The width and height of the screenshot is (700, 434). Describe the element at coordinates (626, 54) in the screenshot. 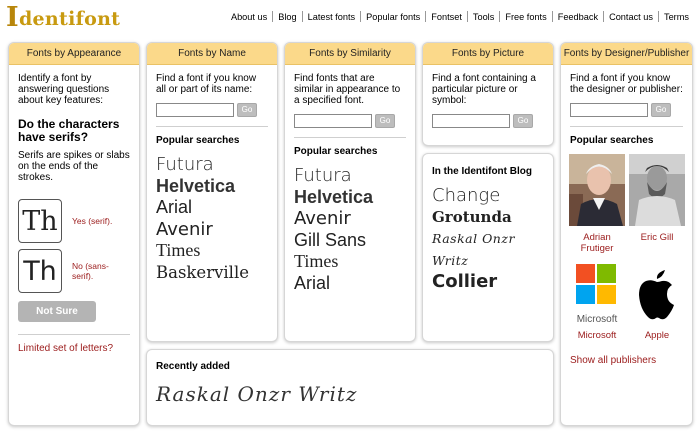

I see `designer-panel-title: Fonts by Designer/Publisher` at that location.